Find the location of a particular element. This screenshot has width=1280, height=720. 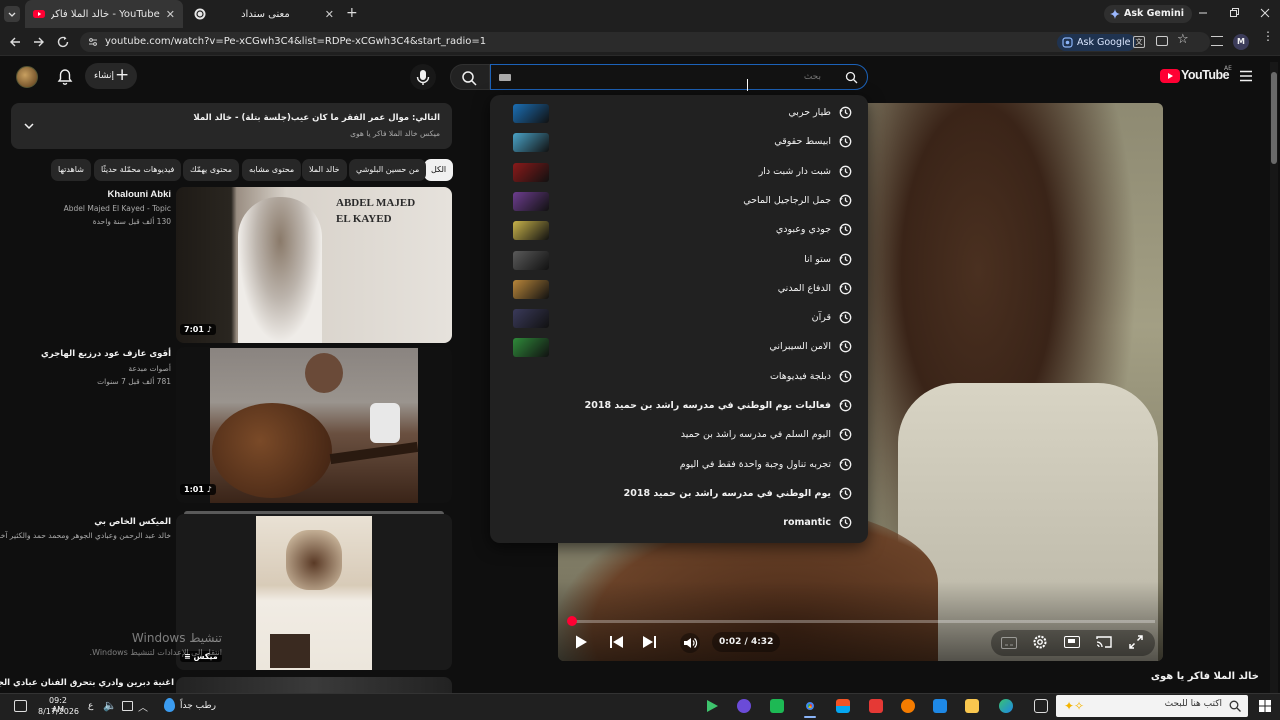

search-suggestion: يوم الوطني في مدرسه راشد بن حميد 2018 is located at coordinates (679, 493).